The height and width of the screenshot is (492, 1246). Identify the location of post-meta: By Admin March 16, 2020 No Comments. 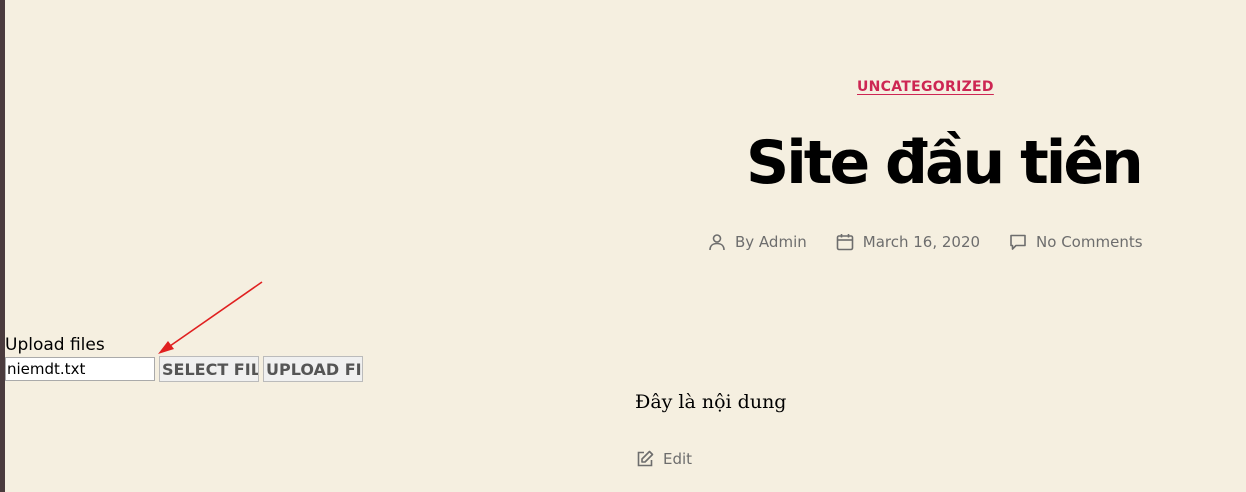
(925, 242).